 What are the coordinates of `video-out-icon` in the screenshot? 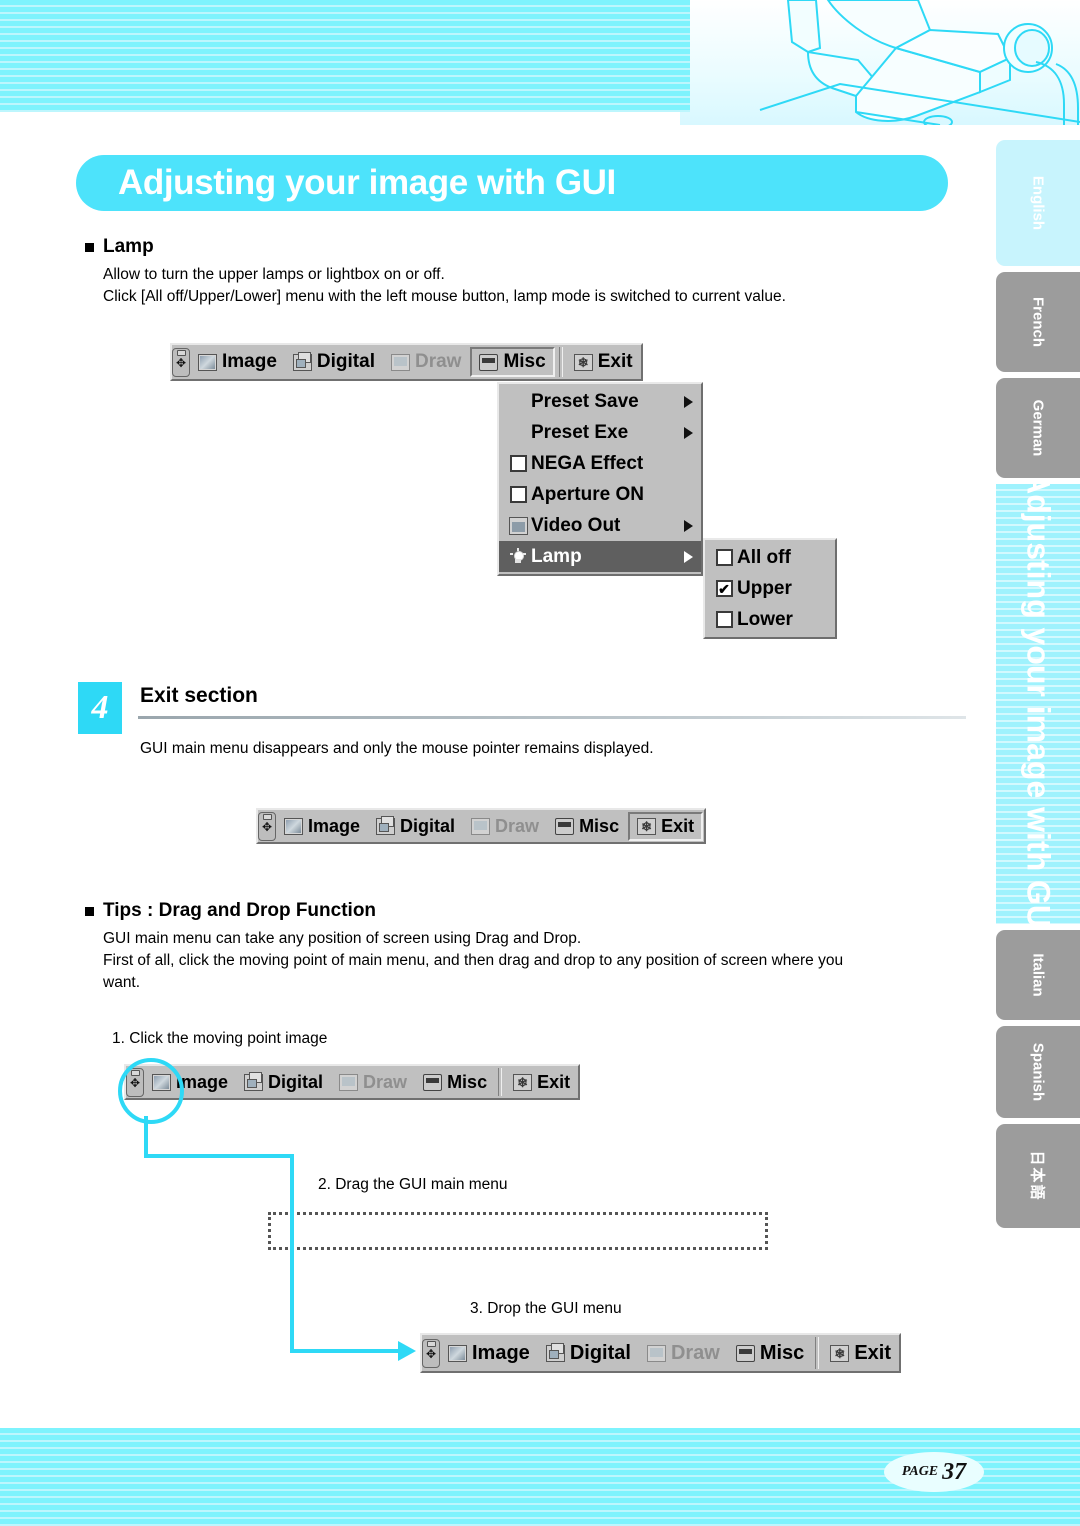 It's located at (518, 525).